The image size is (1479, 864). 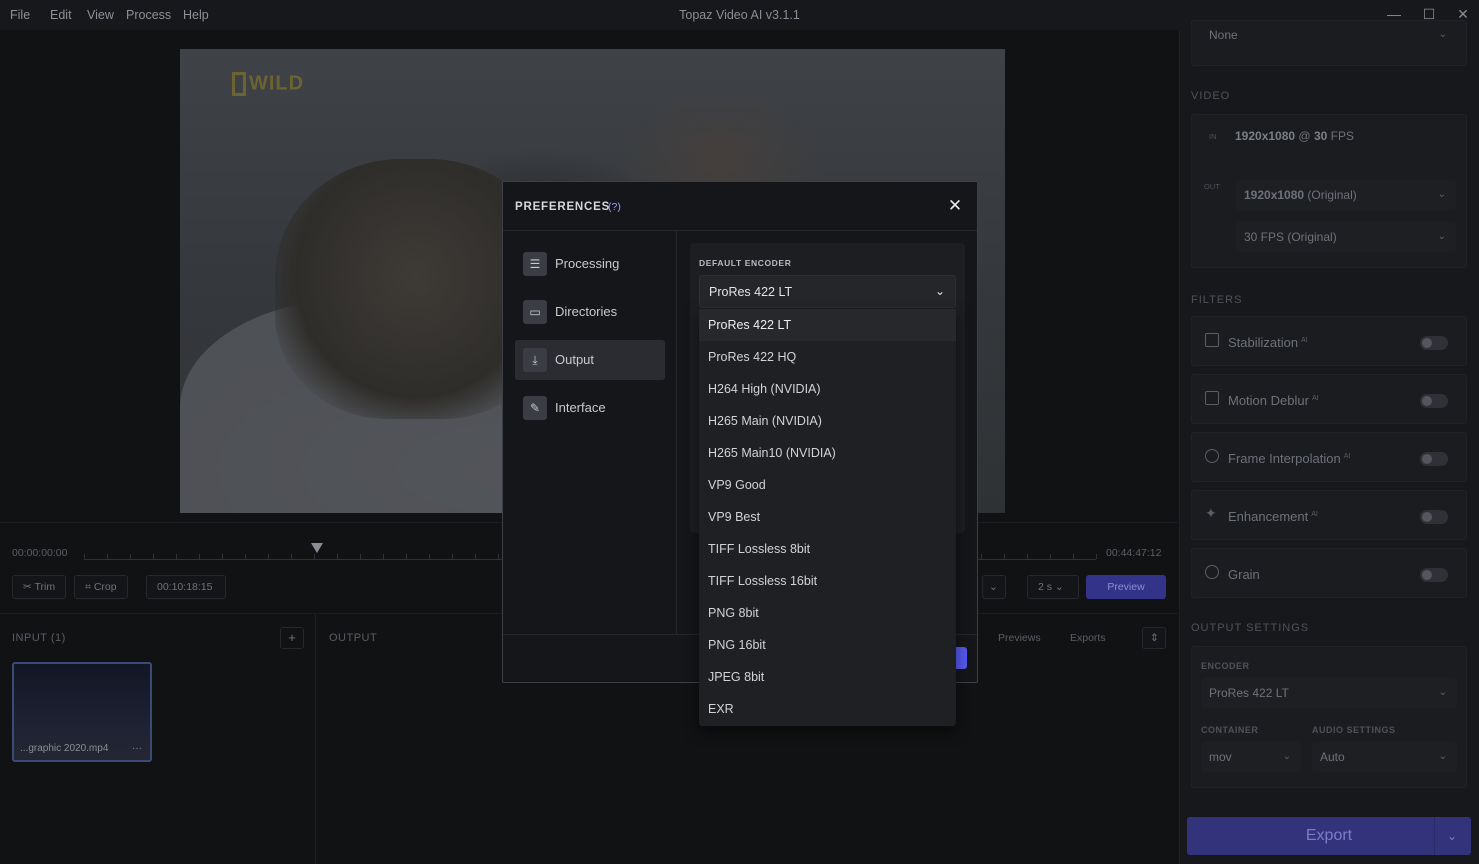 What do you see at coordinates (827, 677) in the screenshot?
I see `encoder-option: JPEG 8bit` at bounding box center [827, 677].